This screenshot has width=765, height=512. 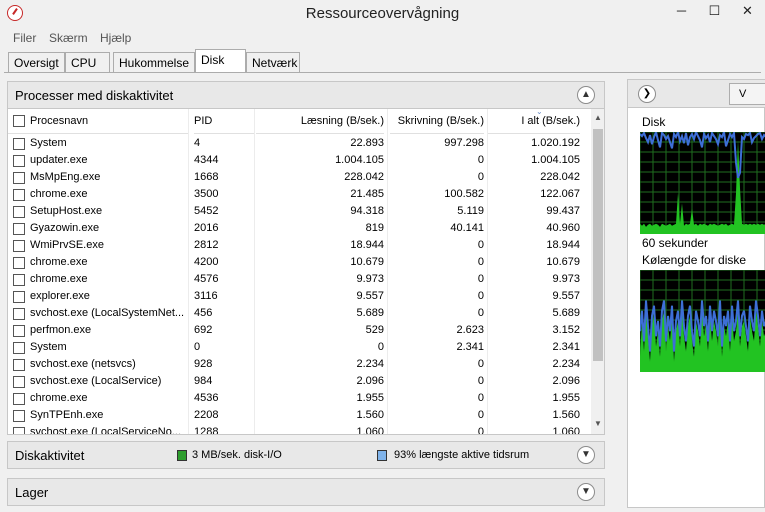 What do you see at coordinates (647, 94) in the screenshot?
I see `collapse-panel-button: ❯` at bounding box center [647, 94].